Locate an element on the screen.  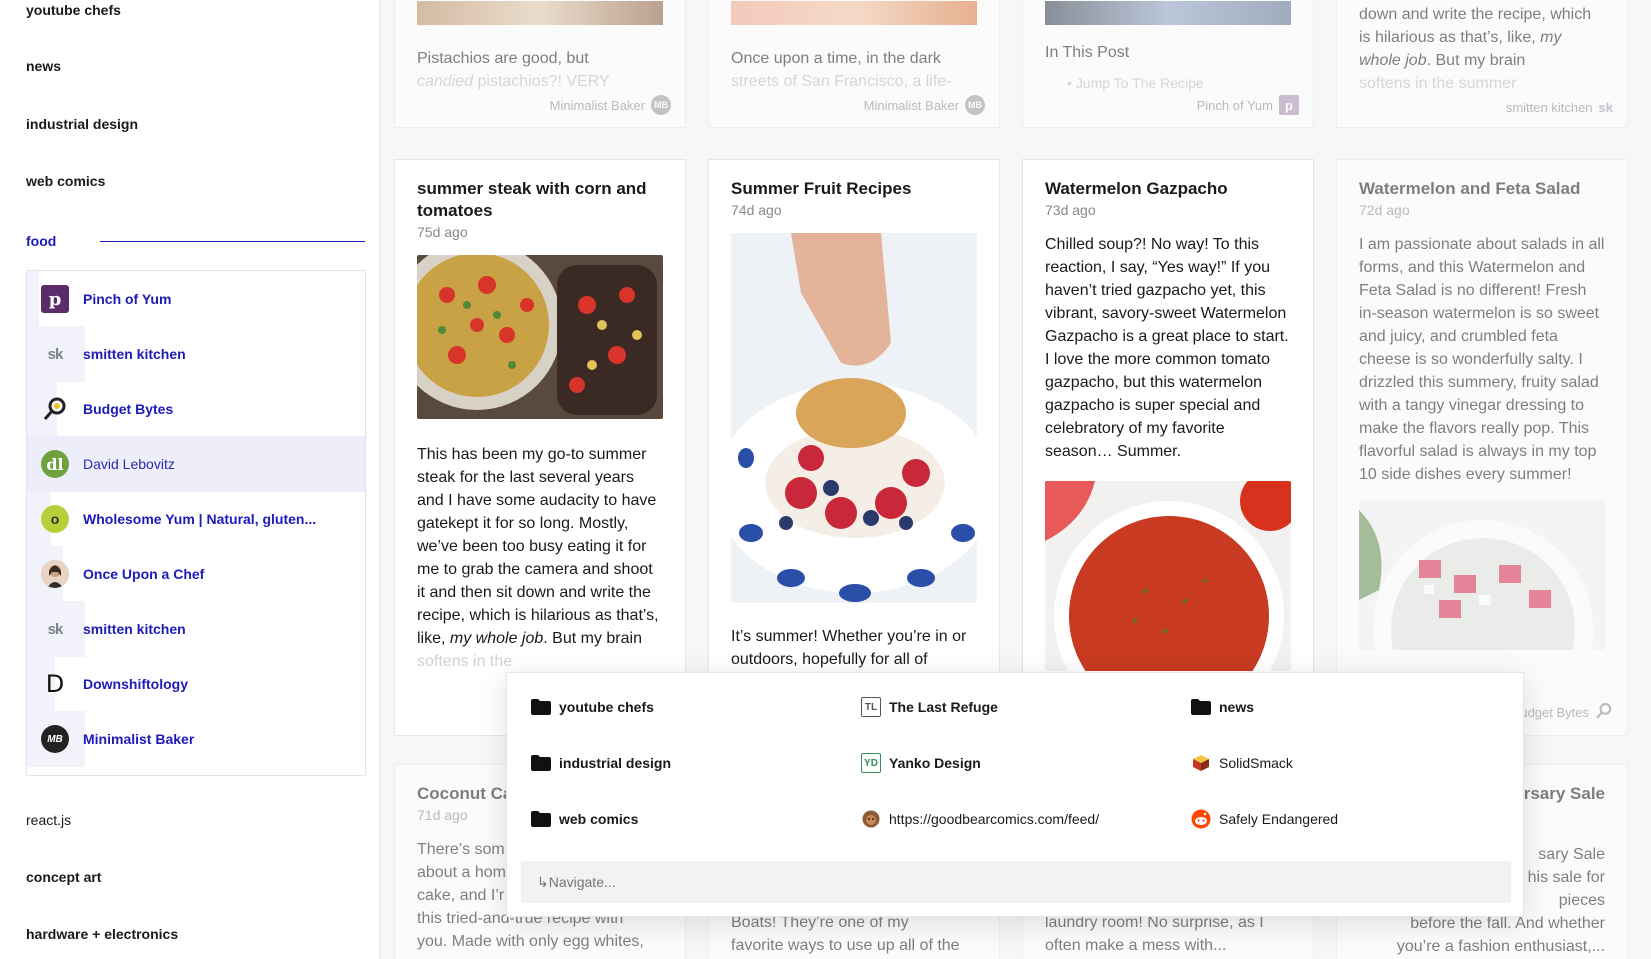
article-age: 74d ago is located at coordinates (756, 210).